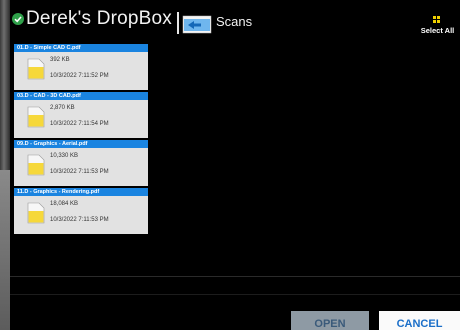 The image size is (460, 330). I want to click on folder-back-button, so click(197, 24).